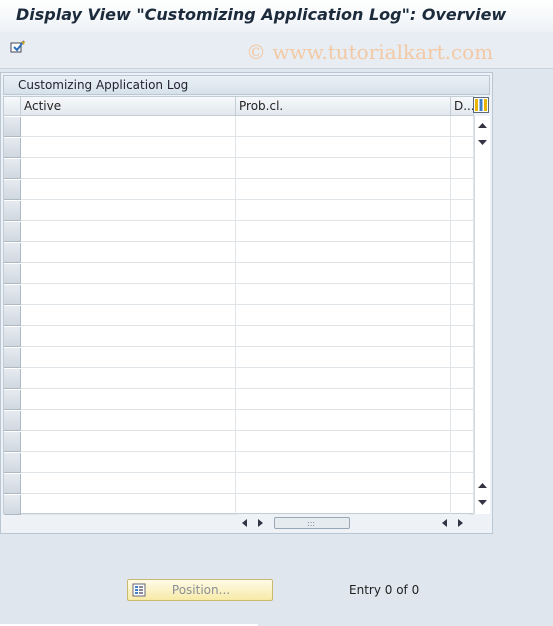 This screenshot has width=553, height=626. What do you see at coordinates (384, 590) in the screenshot?
I see `entry-counter: Entry 0 of 0` at bounding box center [384, 590].